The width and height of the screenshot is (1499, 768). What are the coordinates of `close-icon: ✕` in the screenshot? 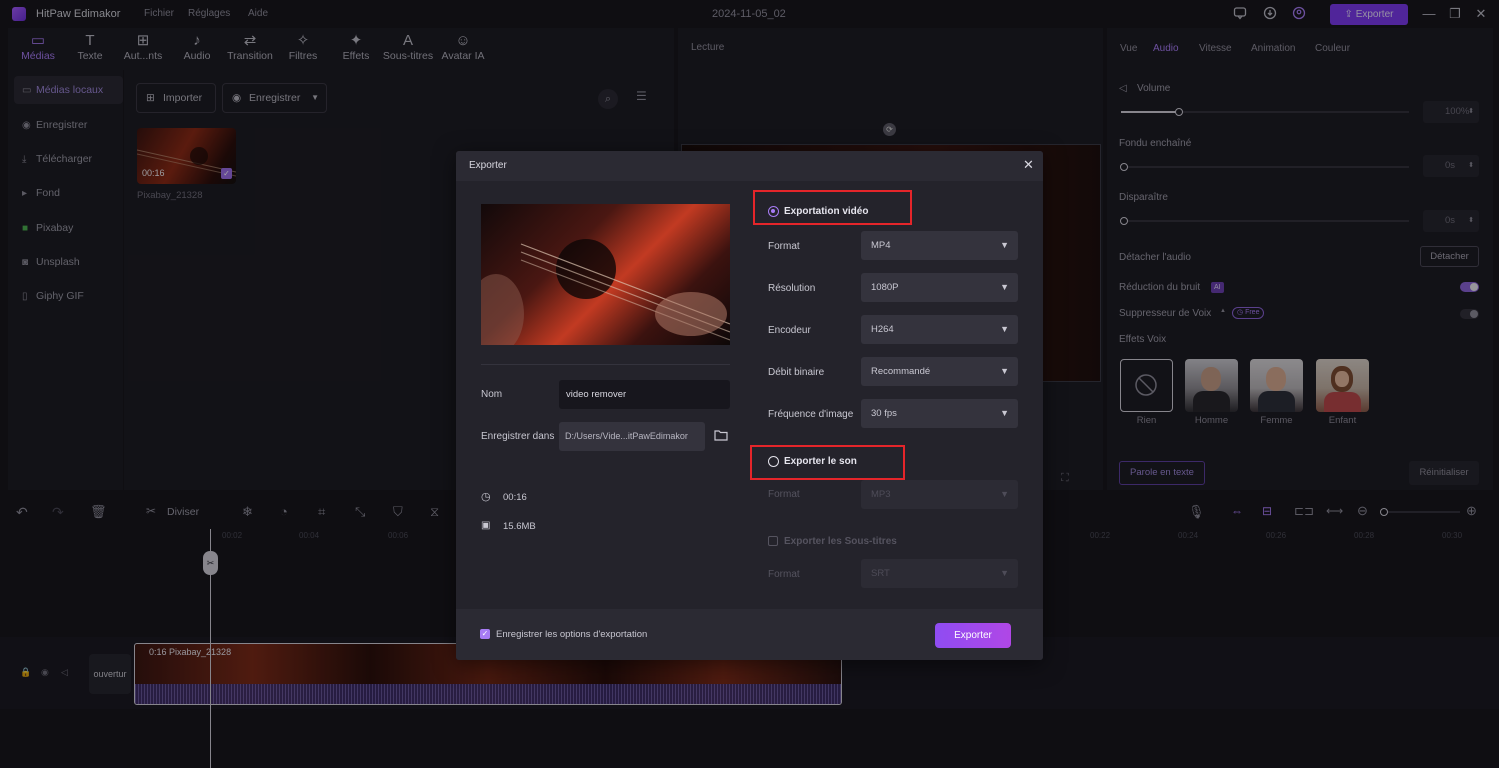 It's located at (1028, 165).